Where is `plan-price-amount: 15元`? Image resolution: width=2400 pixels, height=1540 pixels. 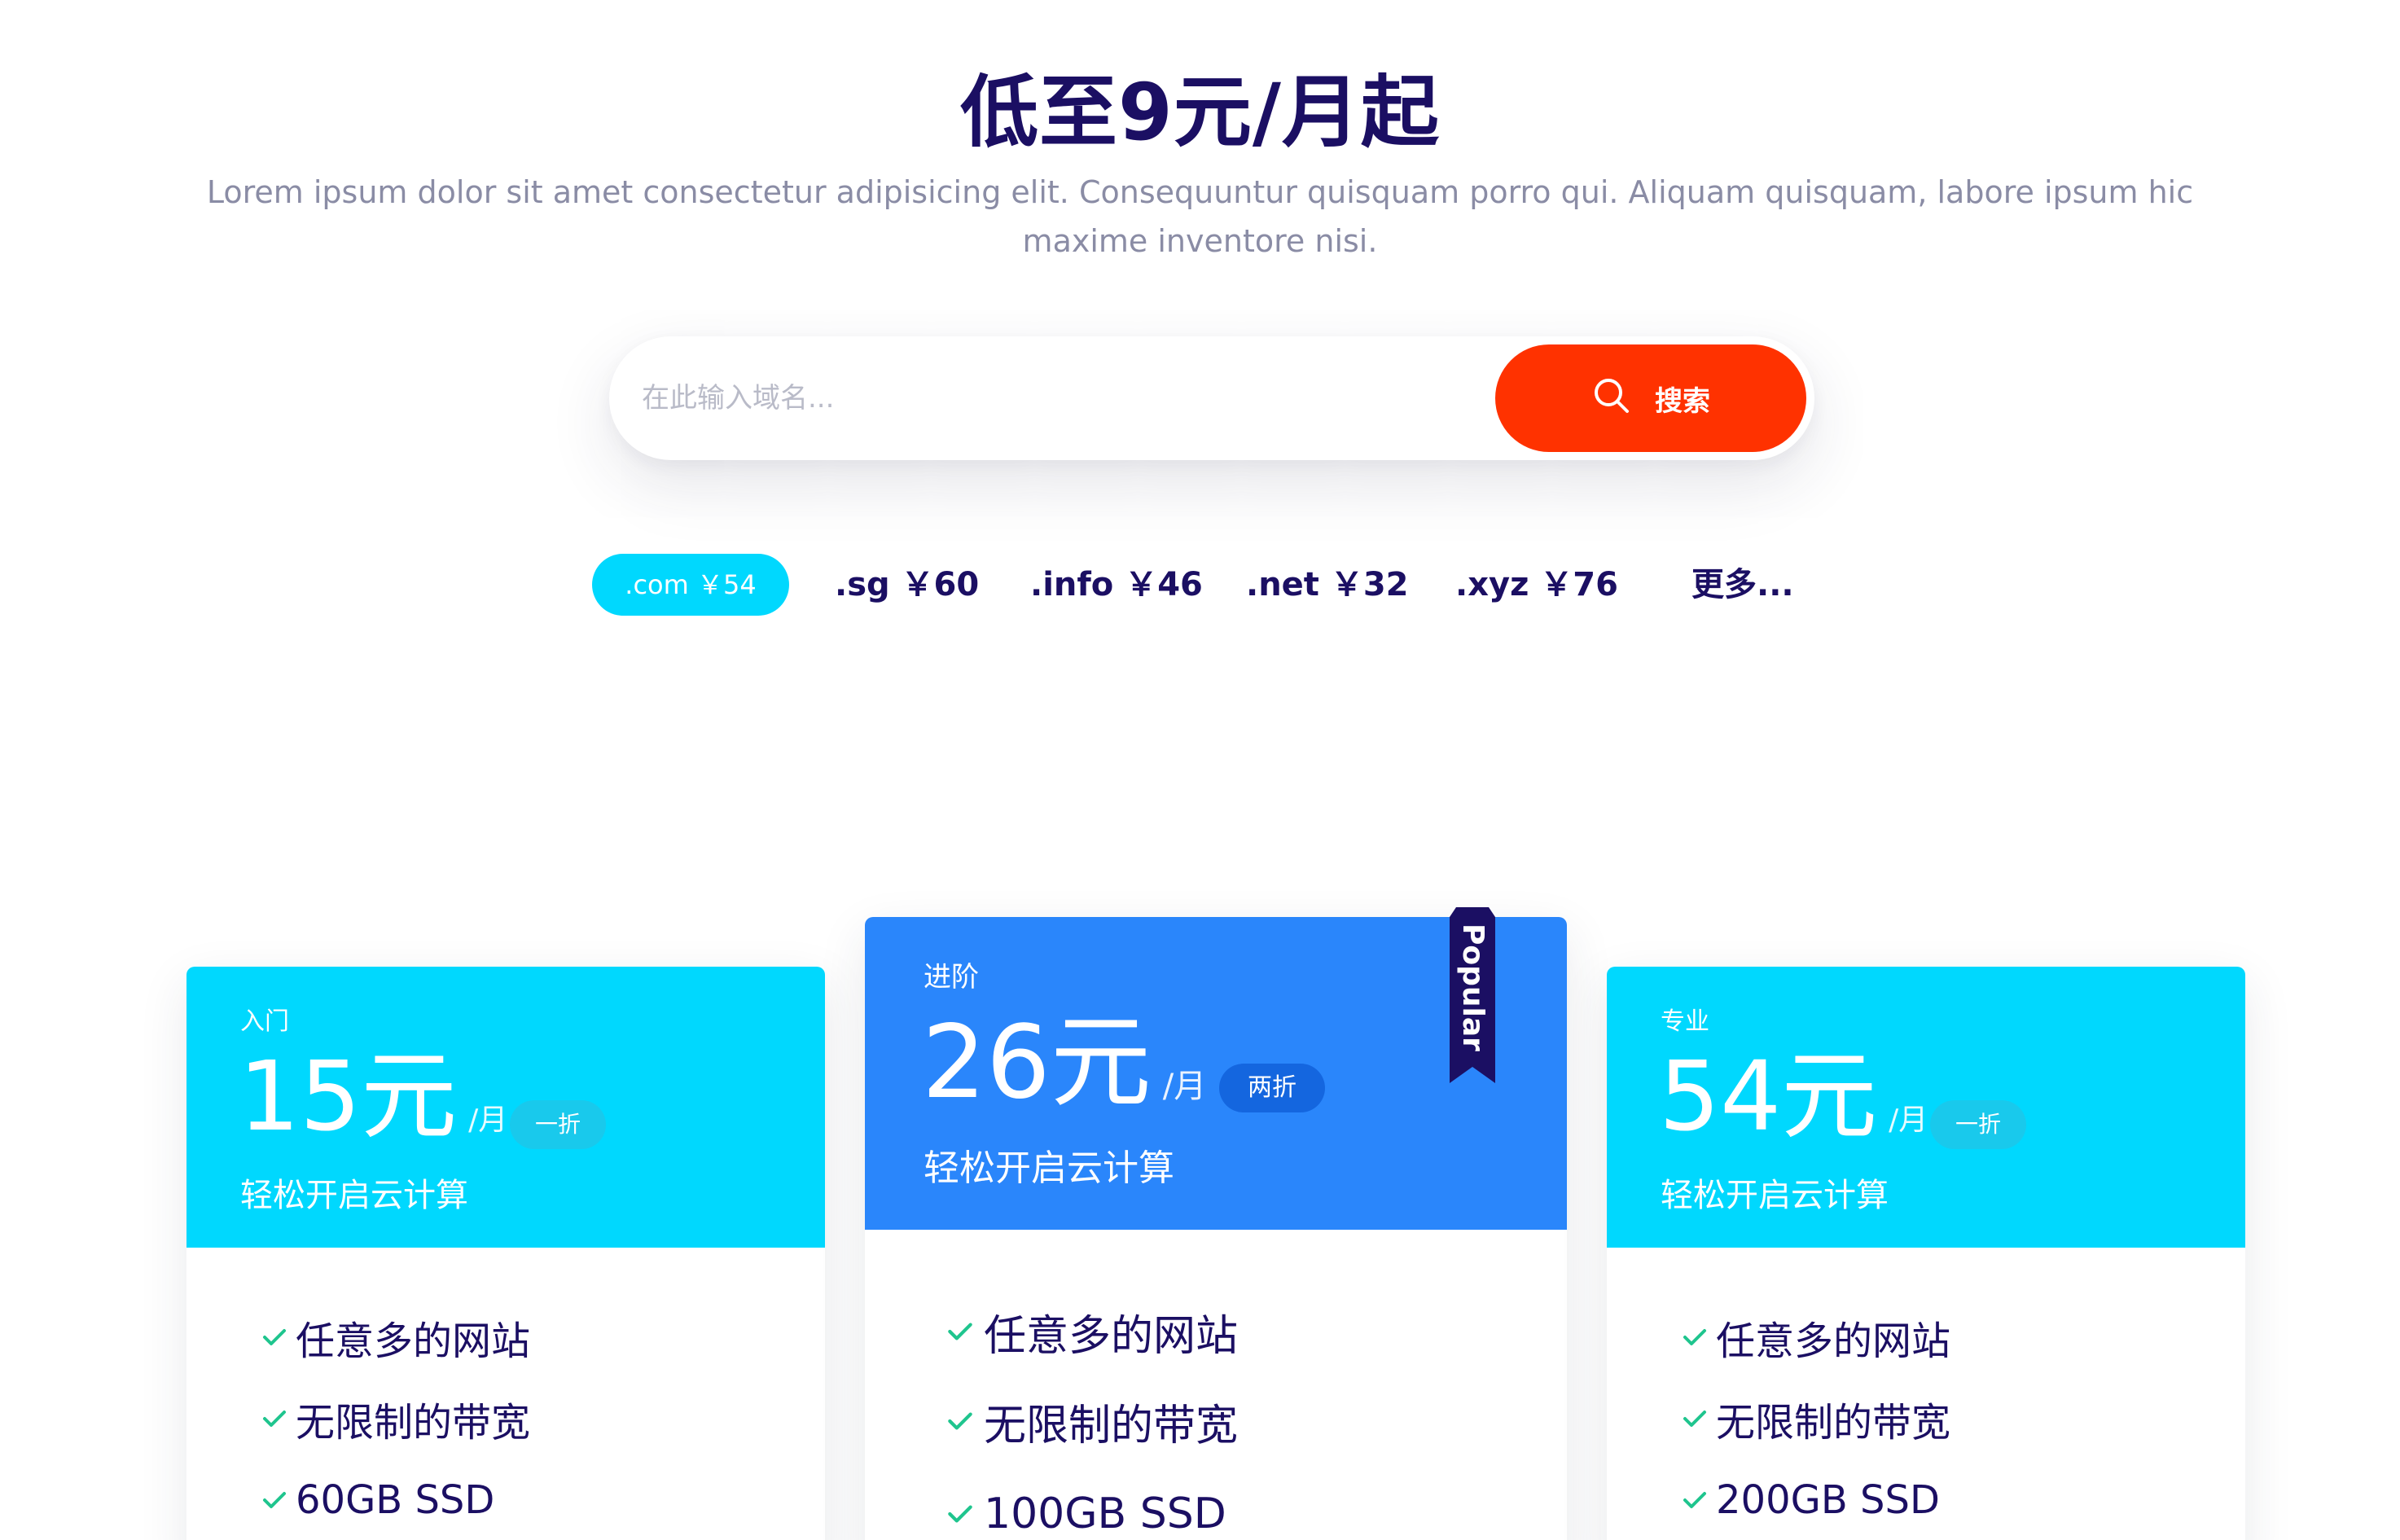
plan-price-amount: 15元 is located at coordinates (349, 1096).